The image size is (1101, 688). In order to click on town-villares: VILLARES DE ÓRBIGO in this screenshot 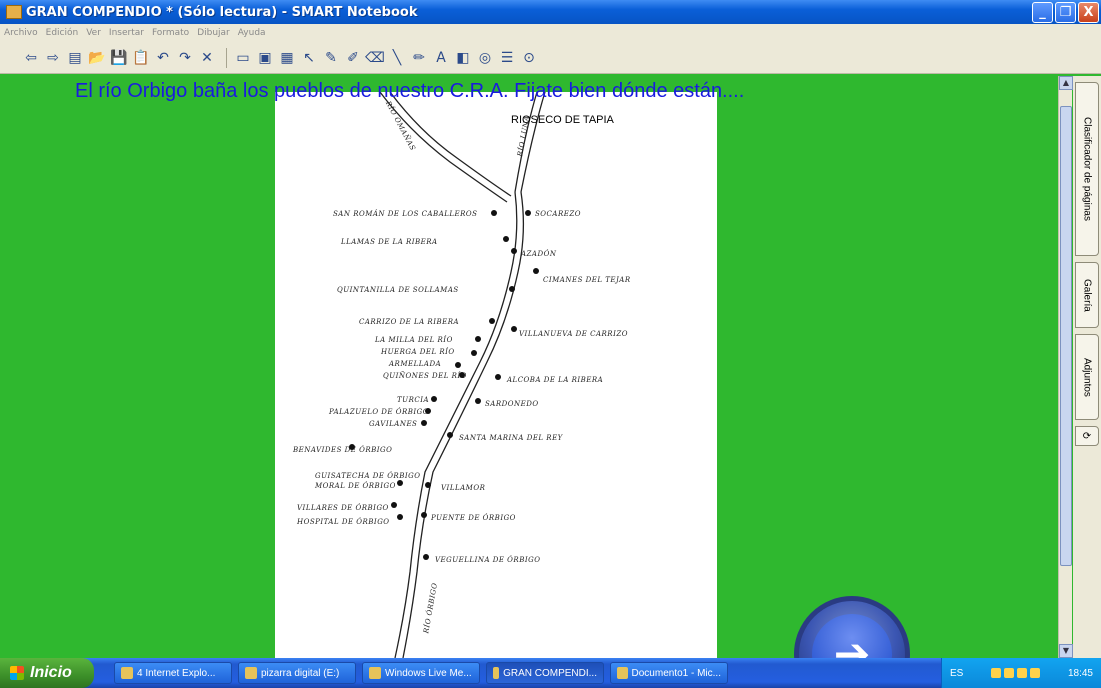, I will do `click(343, 508)`.